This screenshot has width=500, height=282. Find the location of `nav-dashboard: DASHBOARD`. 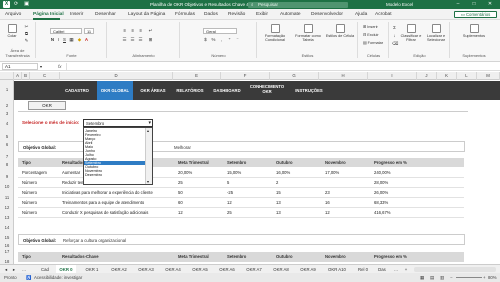

nav-dashboard: DASHBOARD is located at coordinates (227, 90).